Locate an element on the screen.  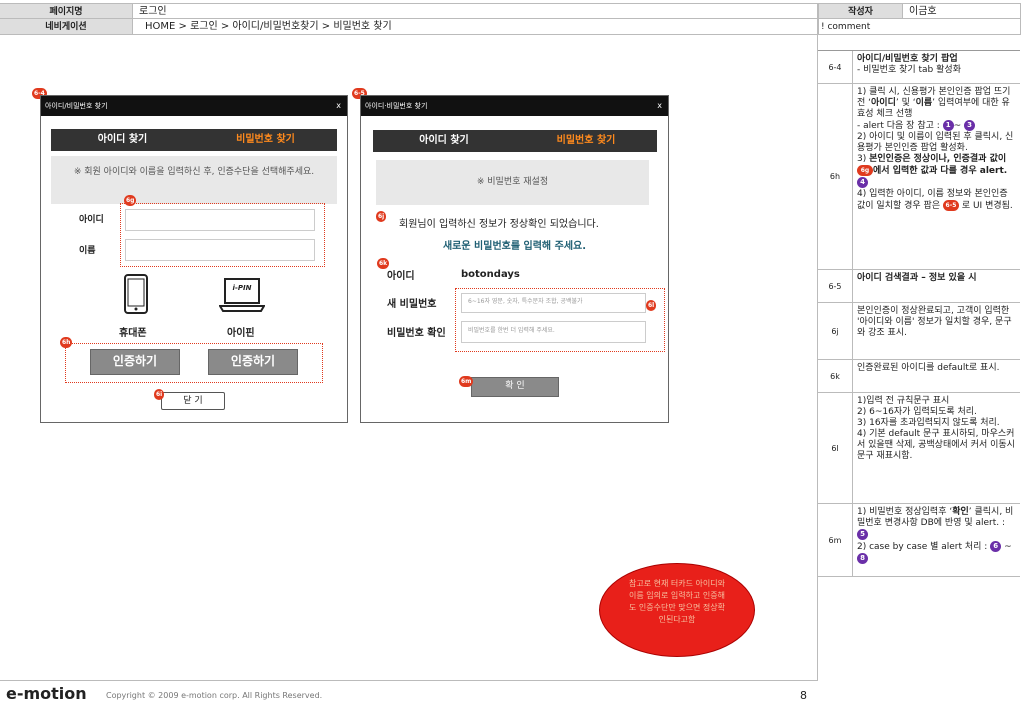
comment-6-4-detail: - 비밀번호 찾기 tab 활성화 is located at coordinates (909, 70).